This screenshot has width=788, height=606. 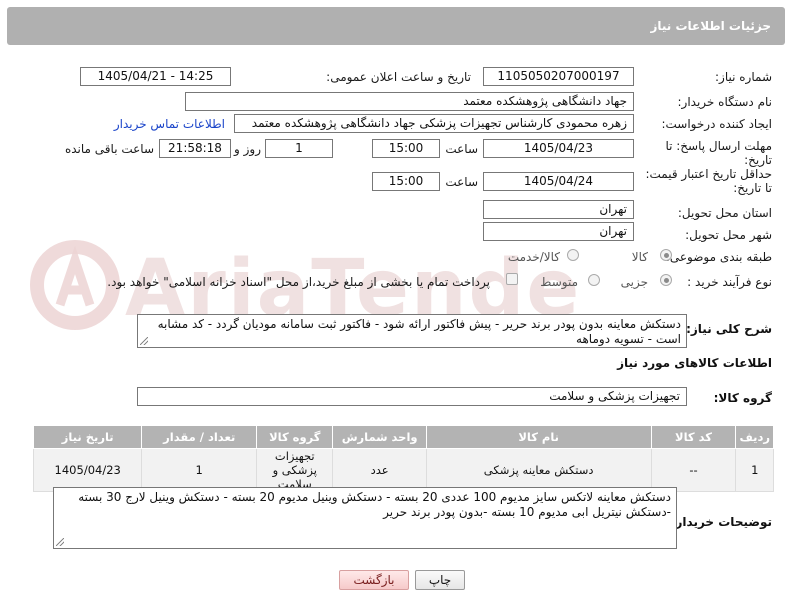 I want to click on deadline-label-1: مهلت ارسال پاسخ: تا, so click(x=718, y=146).